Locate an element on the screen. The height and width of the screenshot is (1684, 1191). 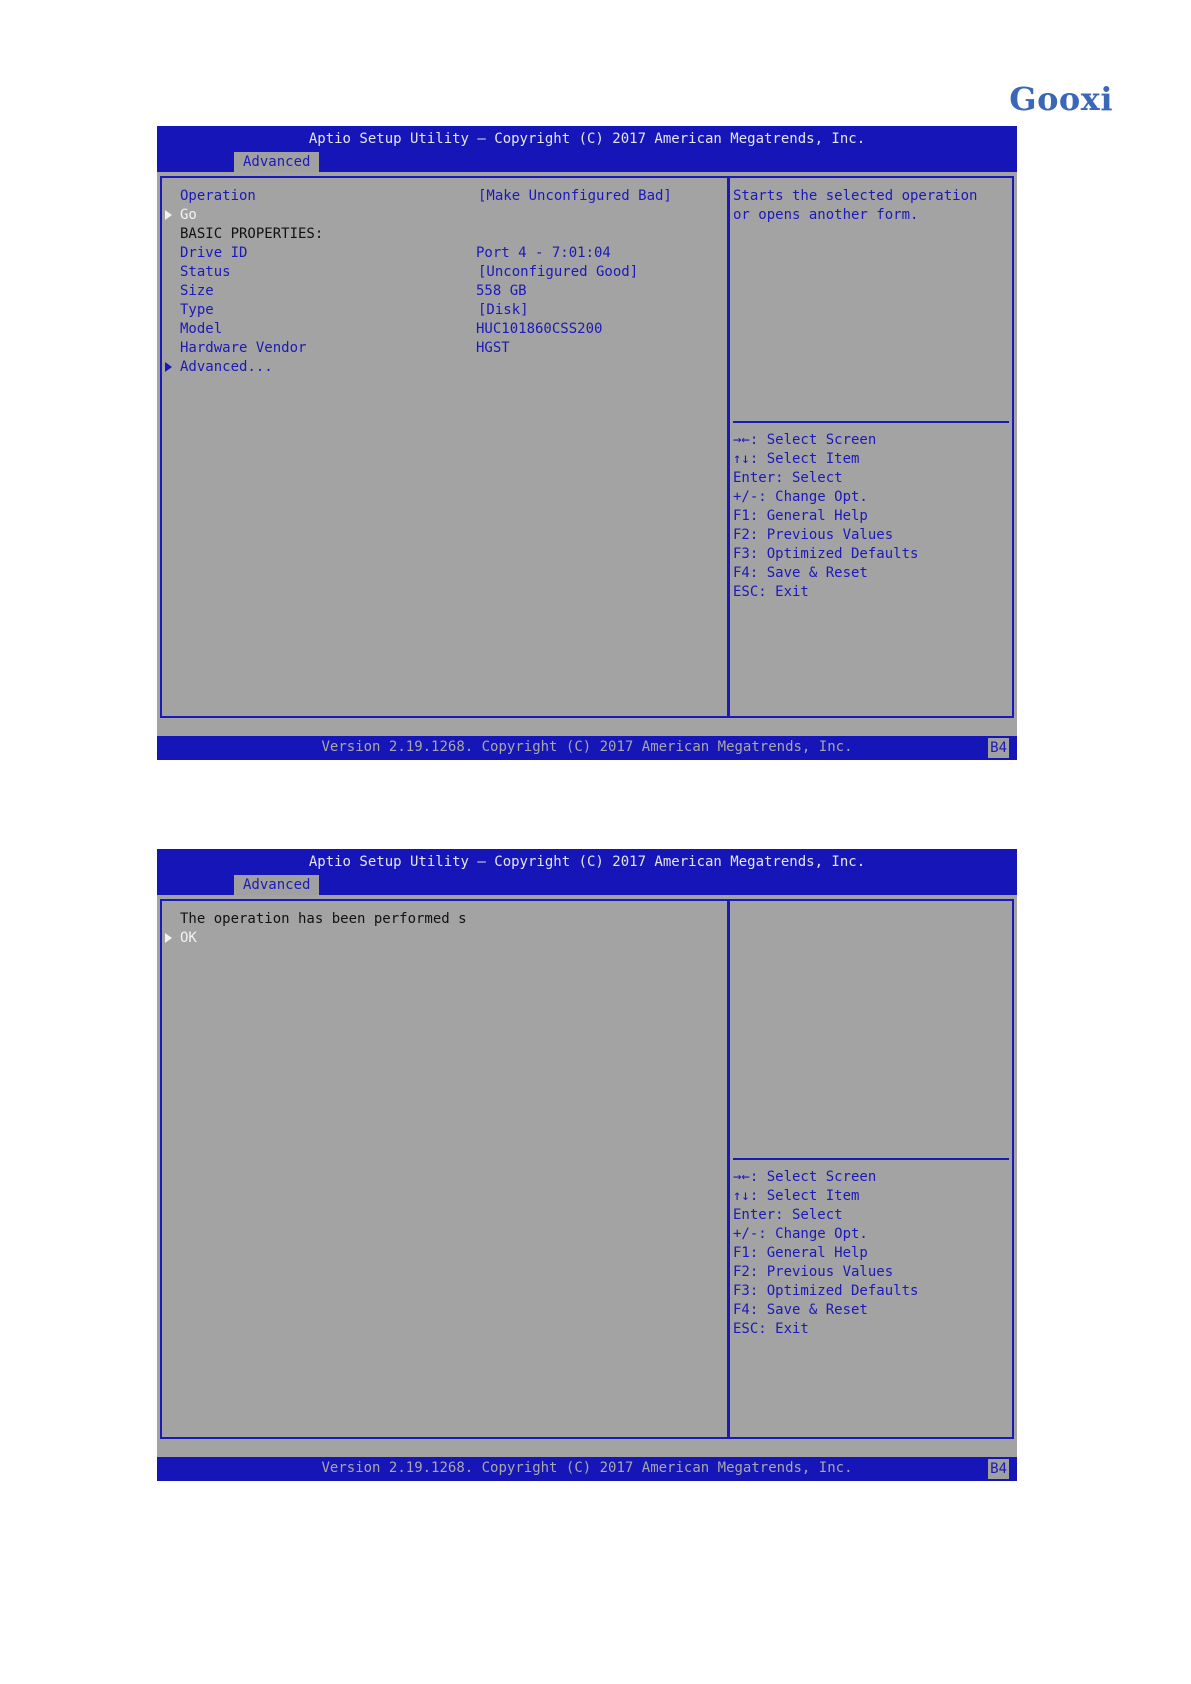
size-label: Size is located at coordinates (197, 291).